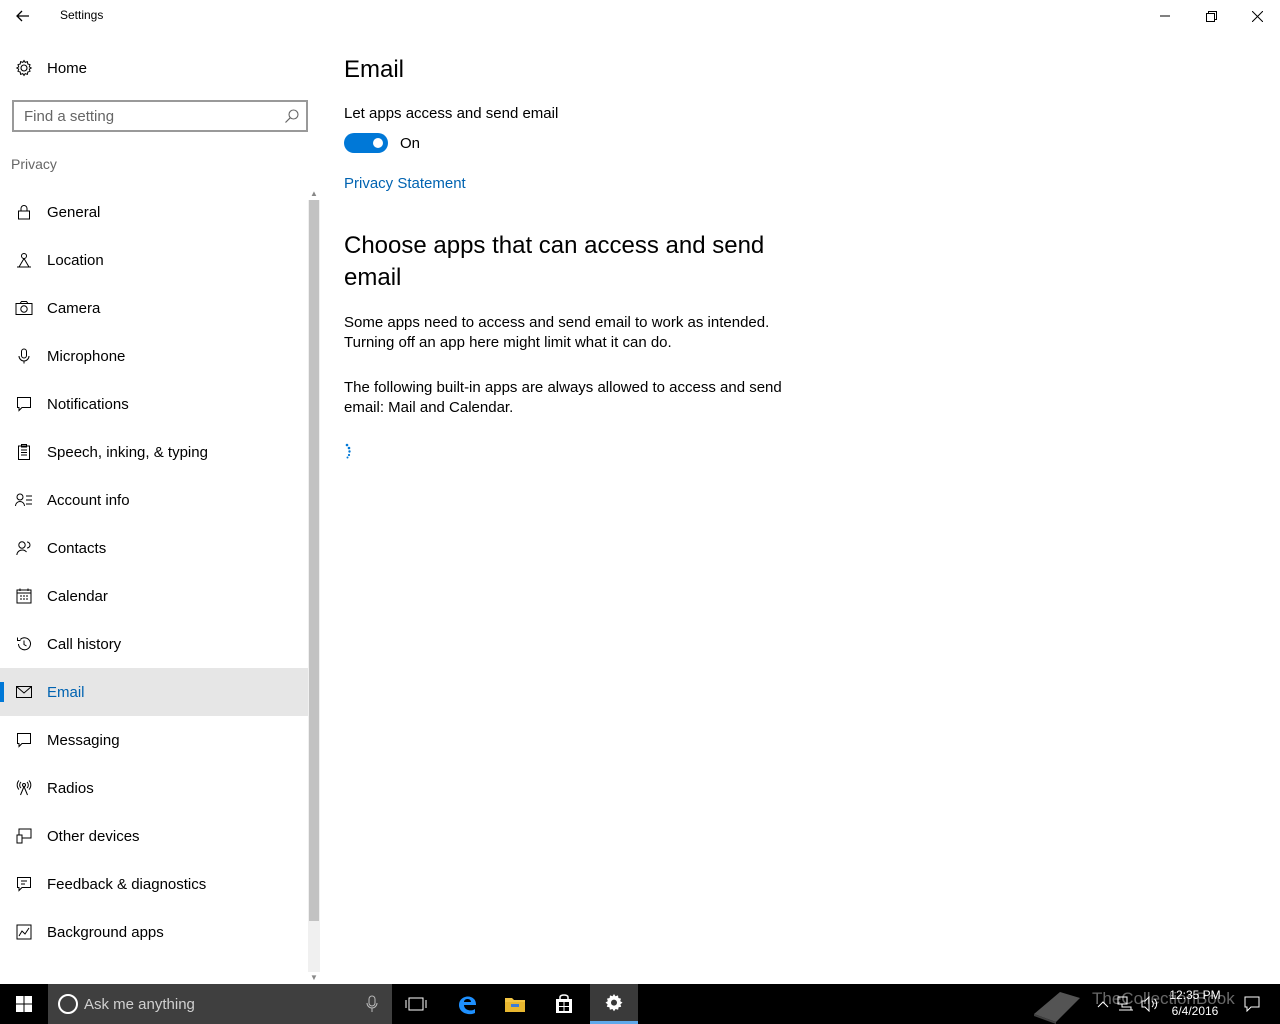 Image resolution: width=1280 pixels, height=1024 pixels. I want to click on sidebar-item-label: General, so click(74, 212).